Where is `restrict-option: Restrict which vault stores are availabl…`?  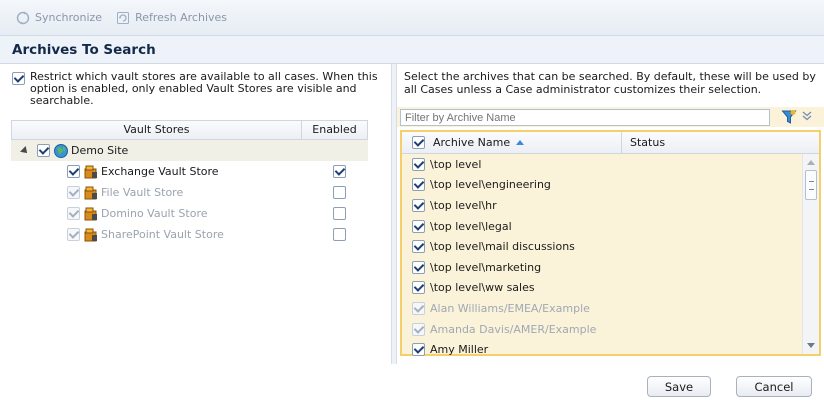
restrict-option: Restrict which vault stores are availabl… is located at coordinates (197, 89).